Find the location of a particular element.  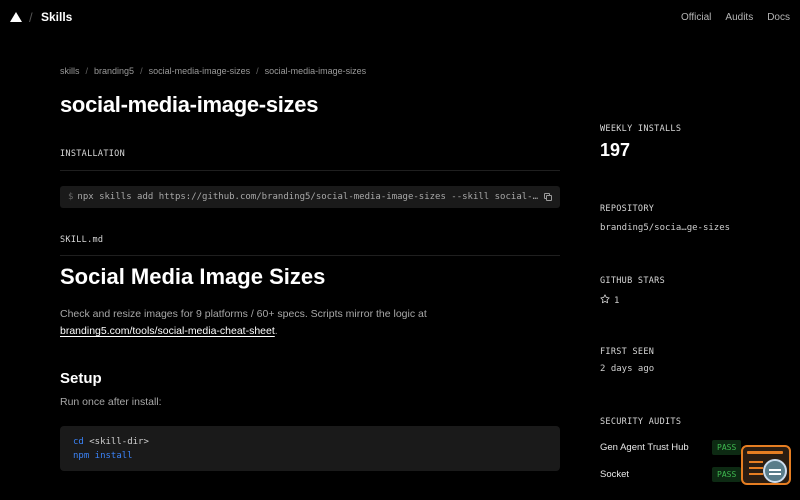

installation-label: INSTALLATION is located at coordinates (93, 154).